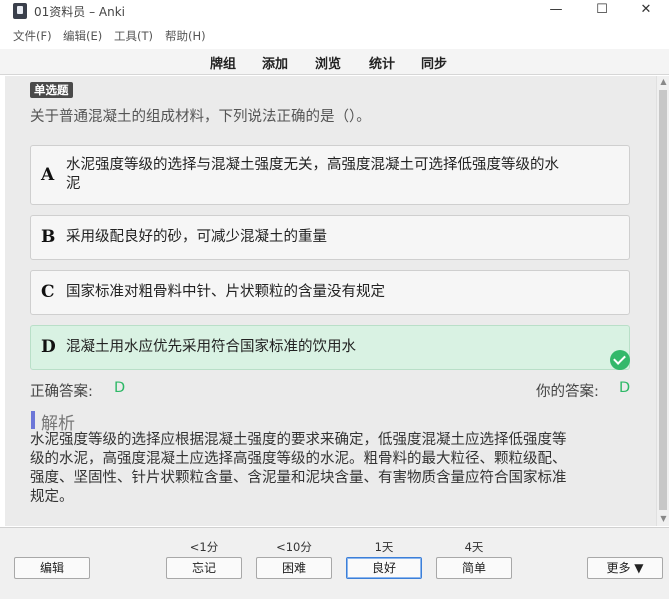  Describe the element at coordinates (663, 518) in the screenshot. I see `scroll-down-arrow-icon: ▼` at that location.